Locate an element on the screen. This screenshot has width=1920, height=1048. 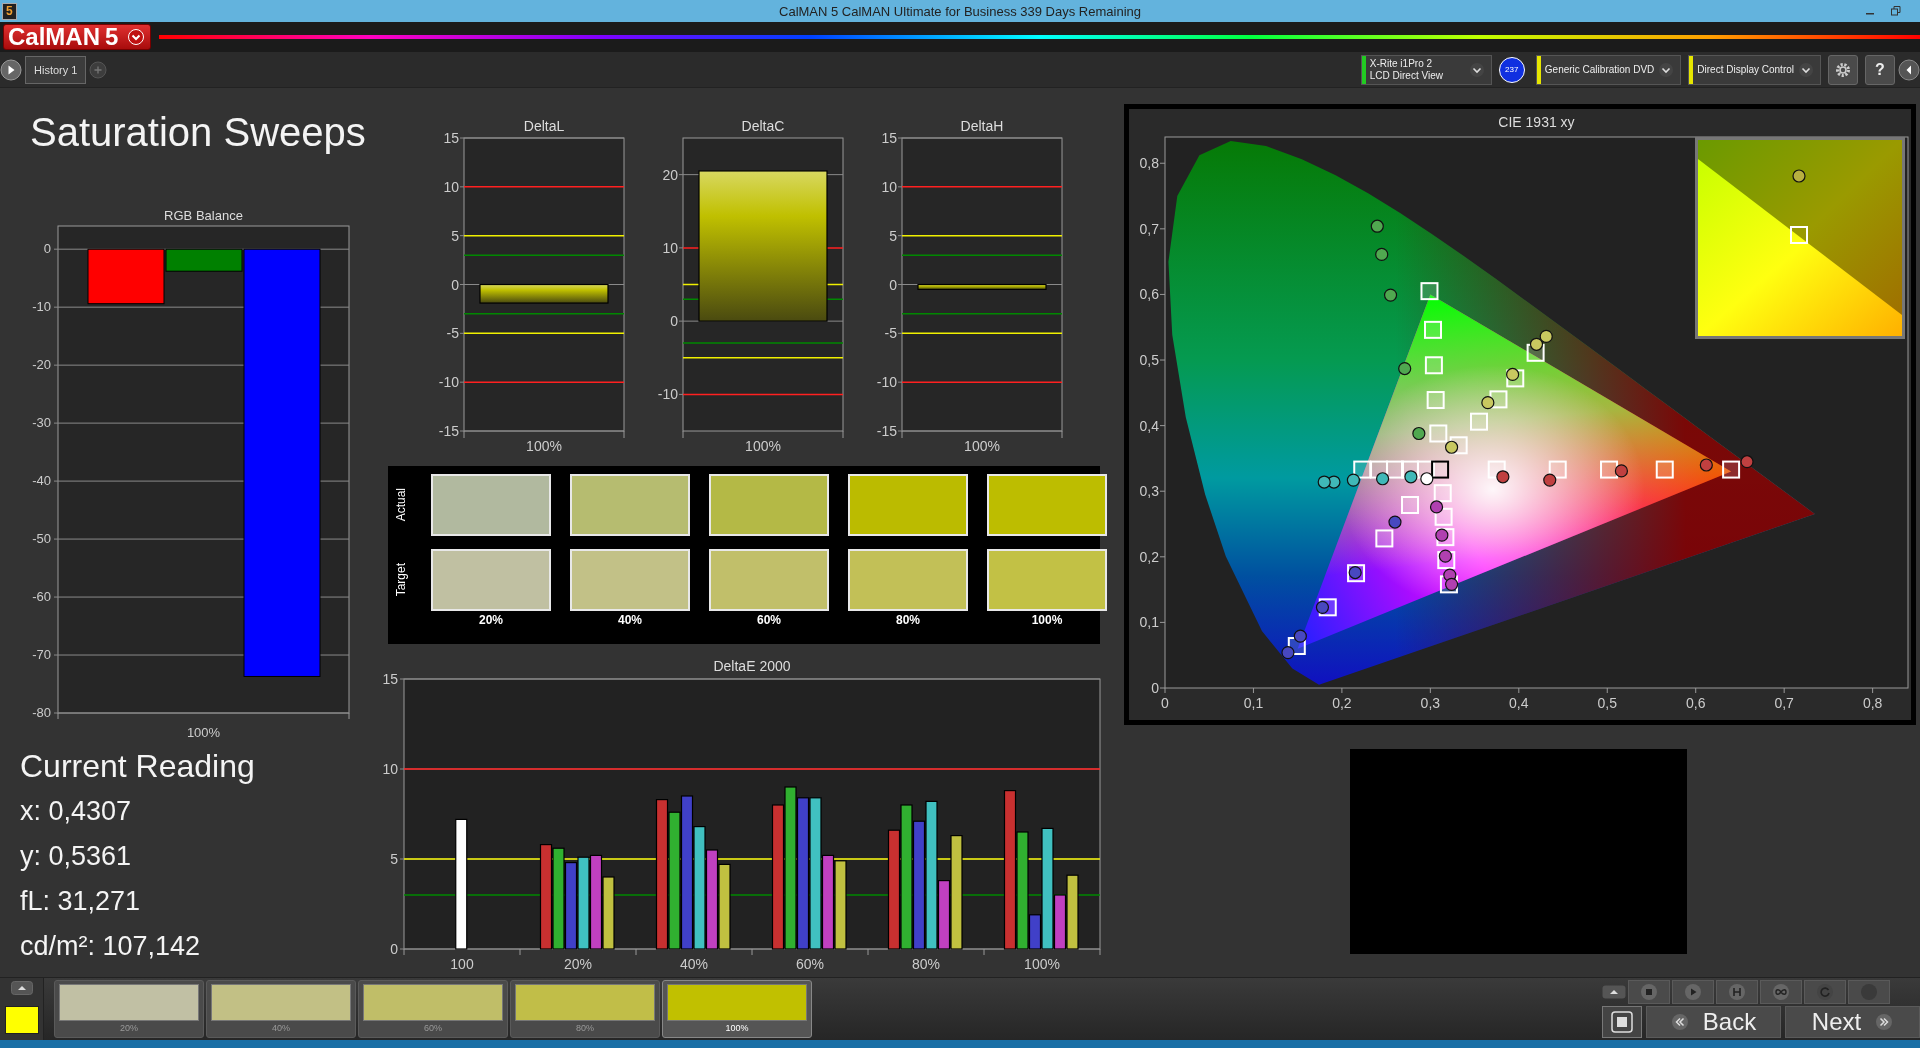
x-tick-label: 40% is located at coordinates (694, 964).